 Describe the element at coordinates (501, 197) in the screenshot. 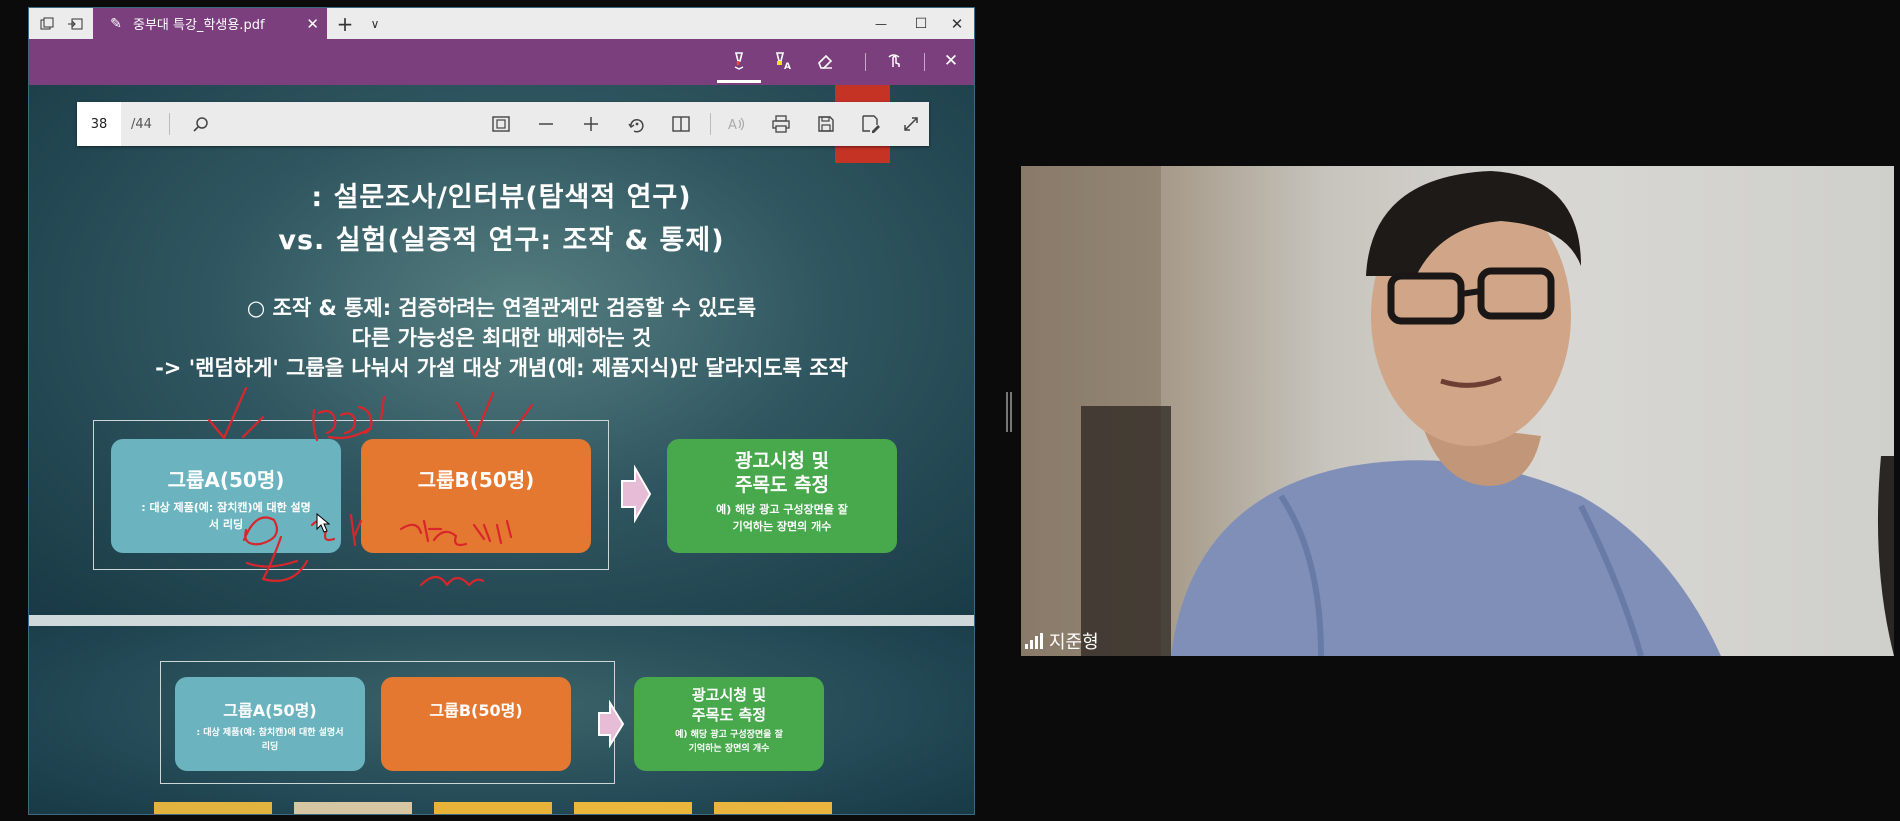

I see `slide-heading-1: : 설문조사/인터뷰(탐색적 연구)` at that location.